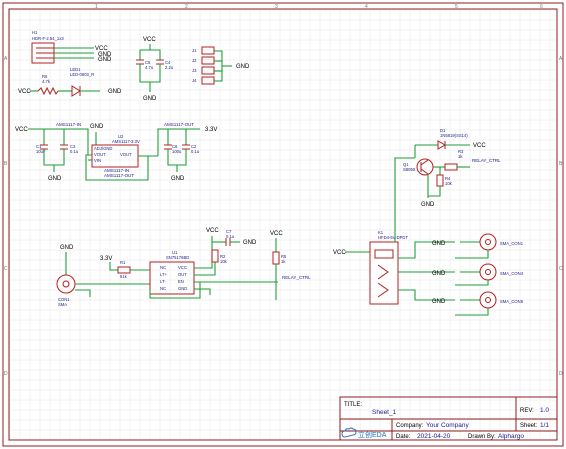 This screenshot has width=566, height=449. What do you see at coordinates (221, 65) in the screenshot?
I see `jumpers-j1-j4: J1 J2 J3 J4 GND` at bounding box center [221, 65].